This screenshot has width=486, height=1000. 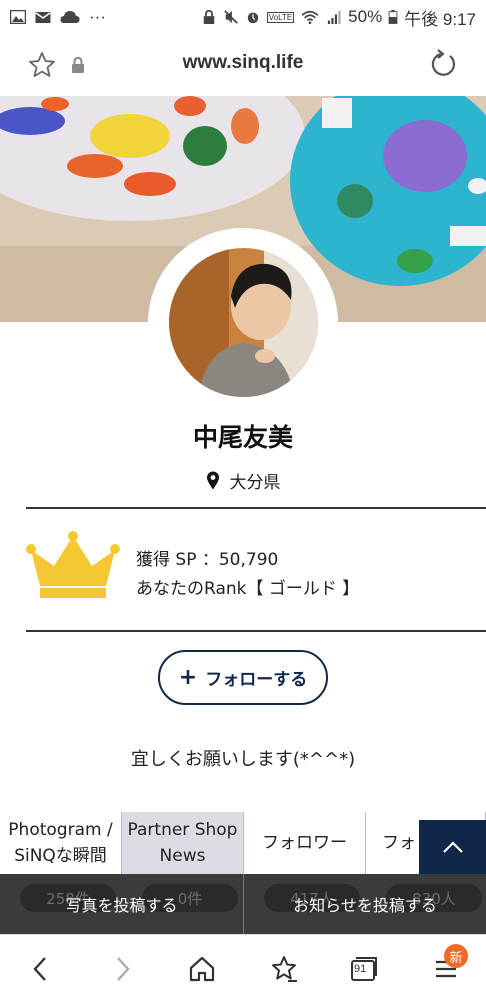 What do you see at coordinates (212, 480) in the screenshot?
I see `location-pin-icon` at bounding box center [212, 480].